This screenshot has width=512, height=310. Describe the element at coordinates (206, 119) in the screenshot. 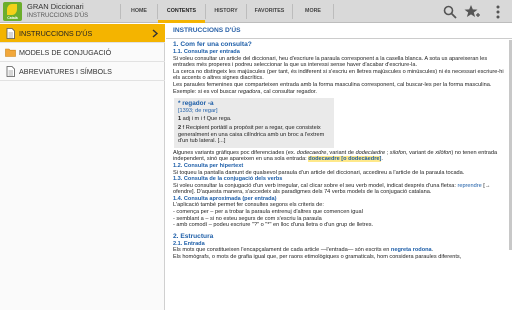

I see `text: adj i m i f Que rega.` at that location.